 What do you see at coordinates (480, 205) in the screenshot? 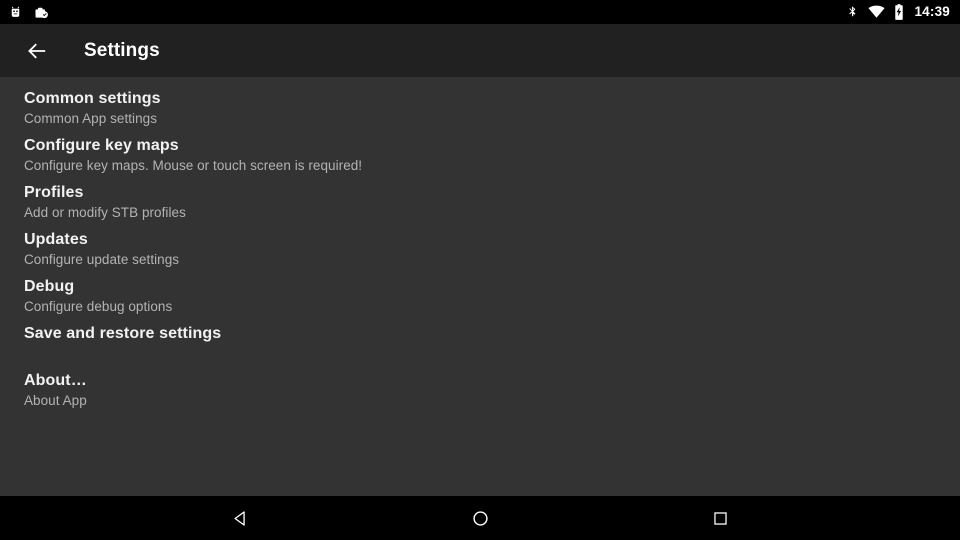
I see `settings-item-profiles: Profiles Add or modify STB profiles` at bounding box center [480, 205].